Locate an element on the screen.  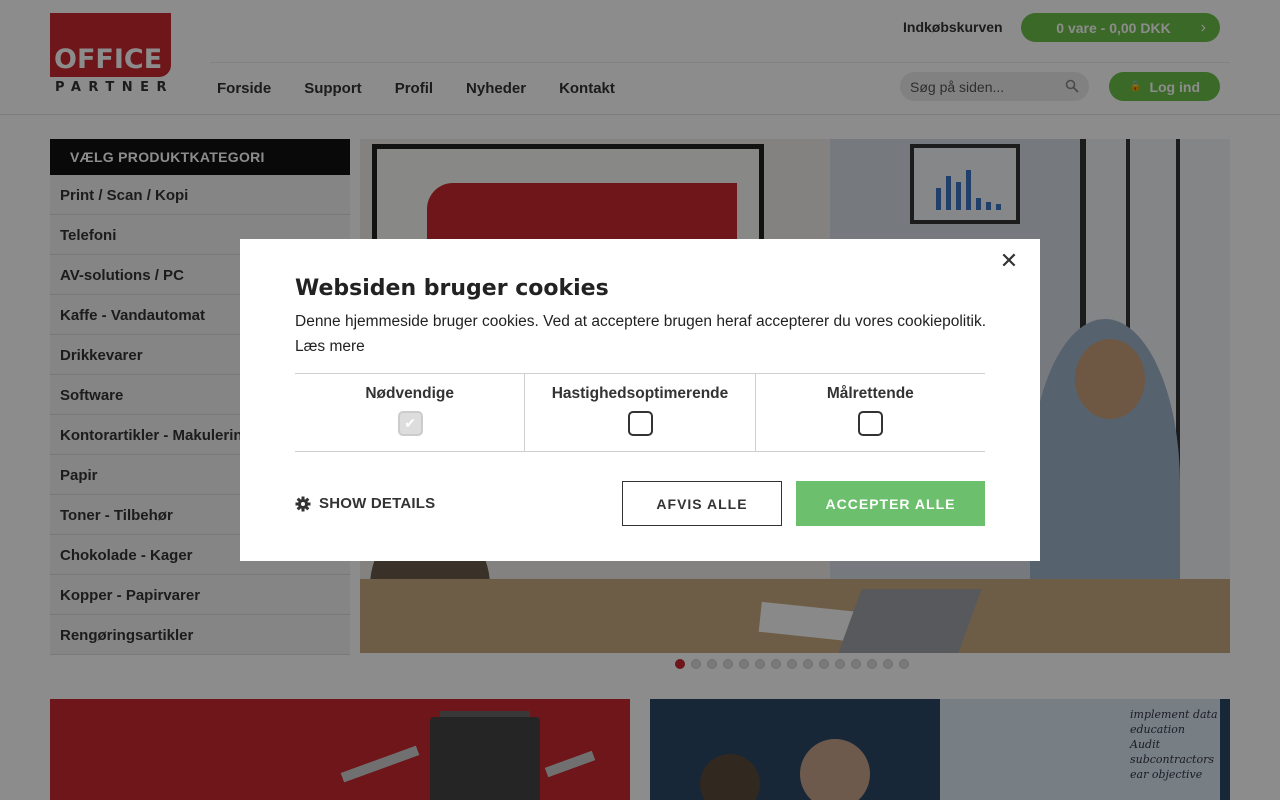
consent-performance: Hastighedsoptimerende is located at coordinates (639, 412).